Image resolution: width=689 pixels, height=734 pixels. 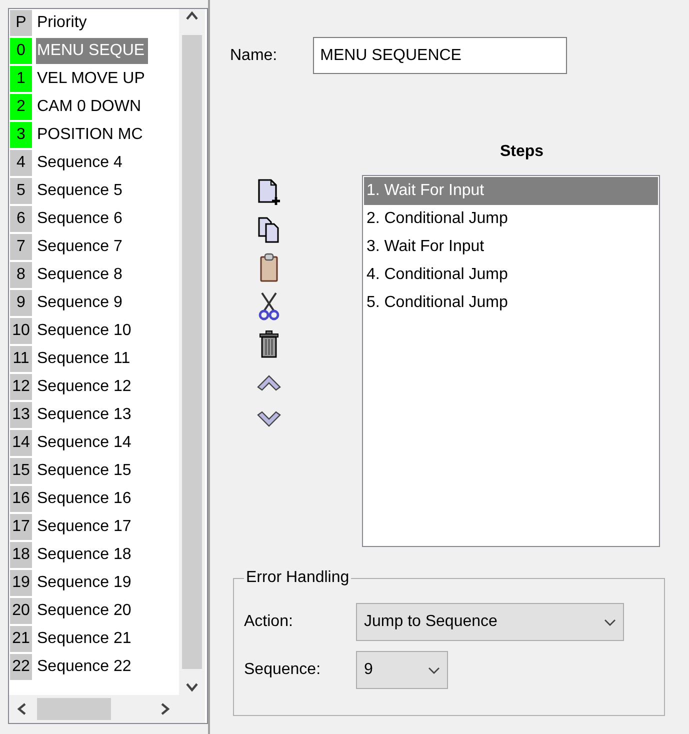 I want to click on field-label: Sequence:, so click(x=283, y=670).